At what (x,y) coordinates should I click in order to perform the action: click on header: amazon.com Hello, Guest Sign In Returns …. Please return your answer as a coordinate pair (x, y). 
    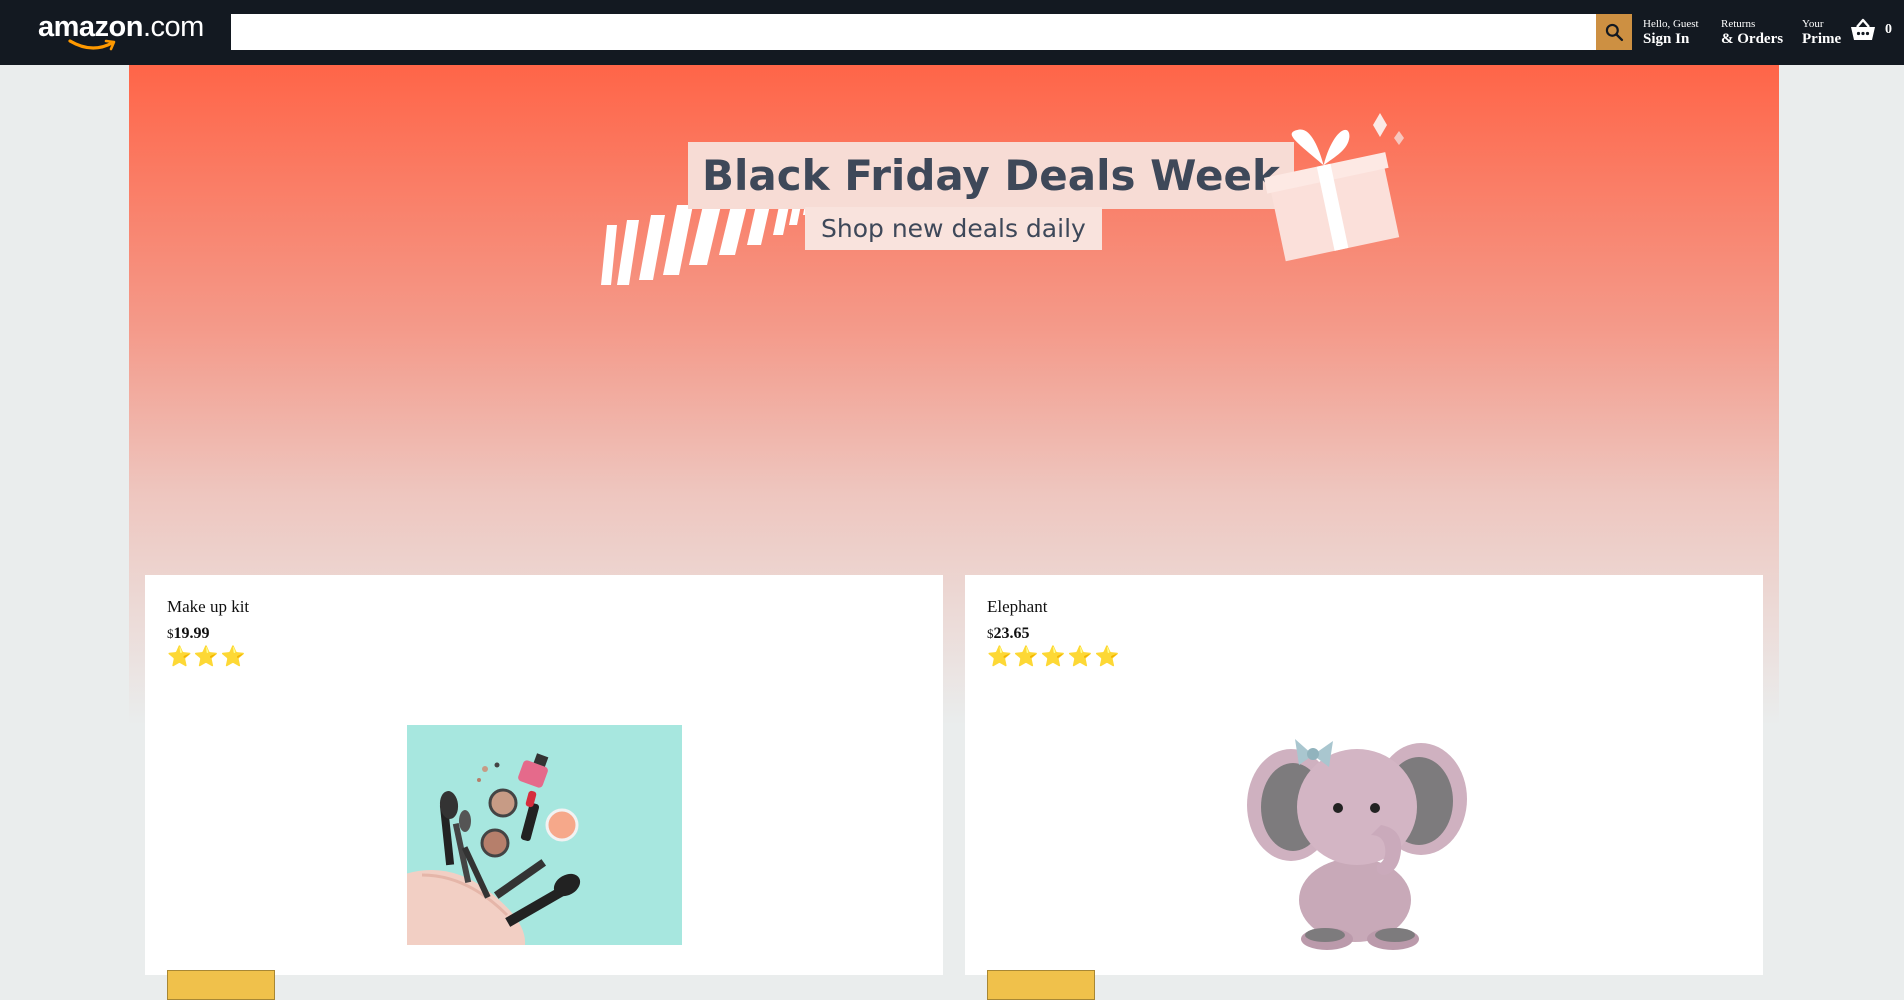
    Looking at the image, I should click on (952, 32).